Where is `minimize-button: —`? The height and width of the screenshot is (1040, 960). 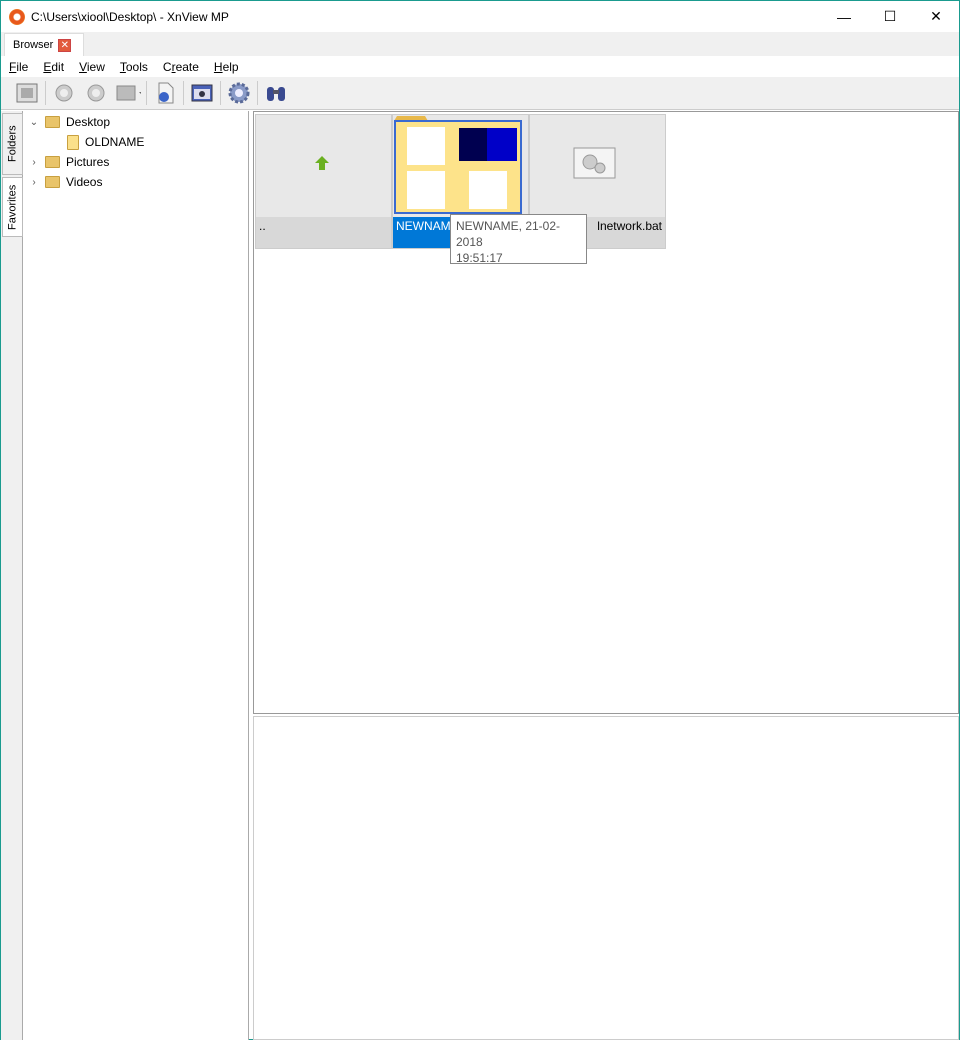
minimize-button: — is located at coordinates (844, 16).